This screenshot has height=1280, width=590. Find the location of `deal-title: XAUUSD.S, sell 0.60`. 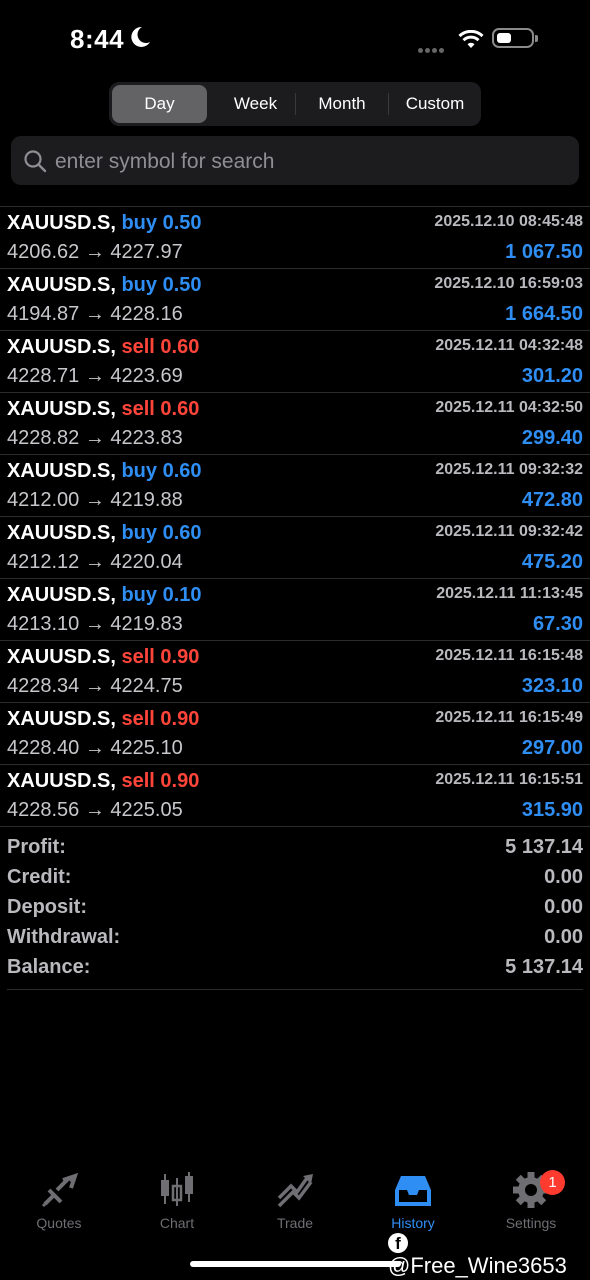

deal-title: XAUUSD.S, sell 0.60 is located at coordinates (103, 347).